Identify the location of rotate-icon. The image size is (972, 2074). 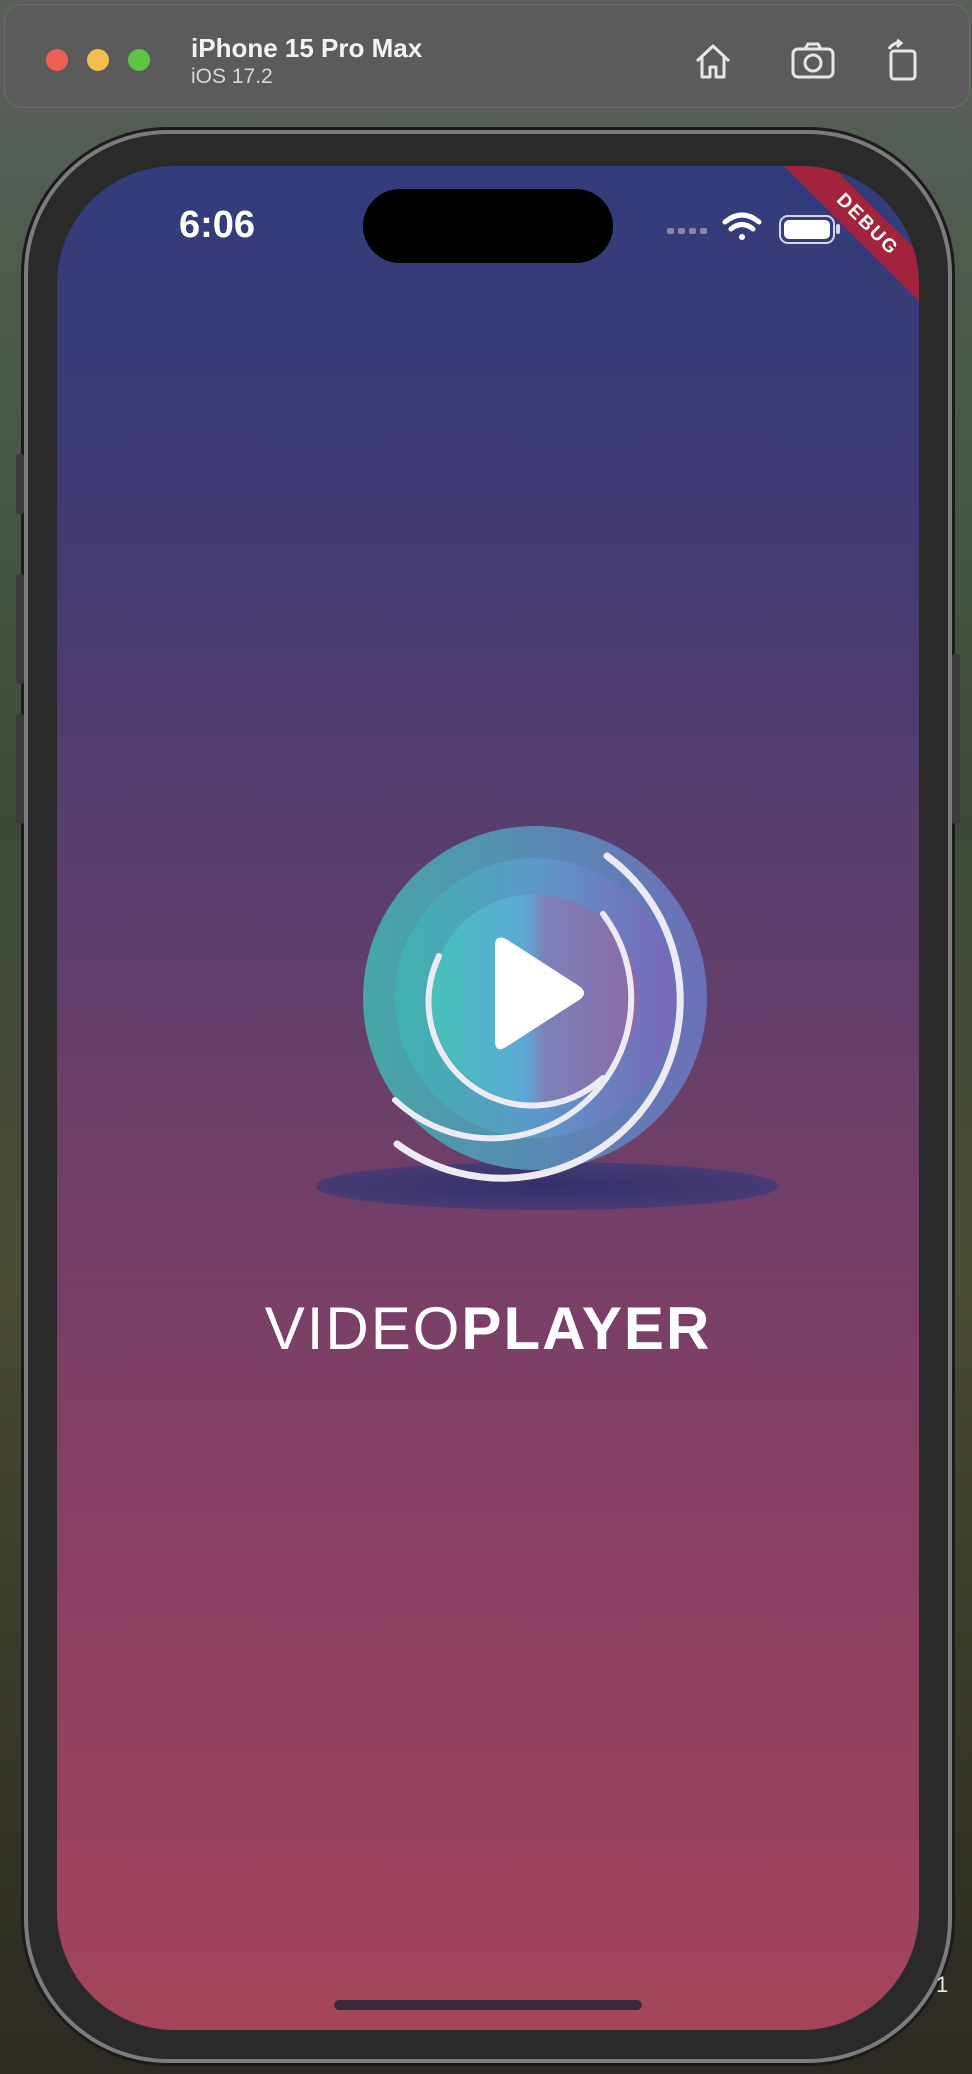
(902, 59).